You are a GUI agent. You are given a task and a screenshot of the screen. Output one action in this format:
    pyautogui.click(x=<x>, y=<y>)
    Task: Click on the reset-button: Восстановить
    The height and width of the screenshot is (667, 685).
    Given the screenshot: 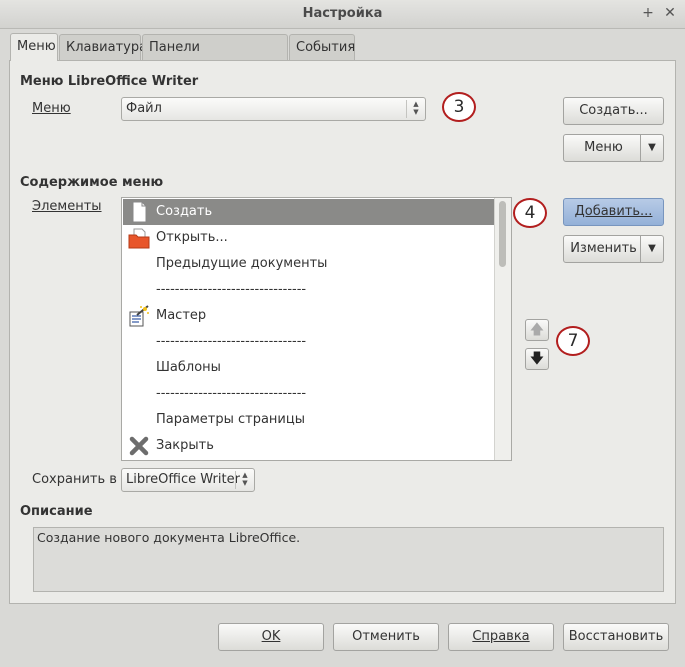 What is the action you would take?
    pyautogui.click(x=616, y=637)
    